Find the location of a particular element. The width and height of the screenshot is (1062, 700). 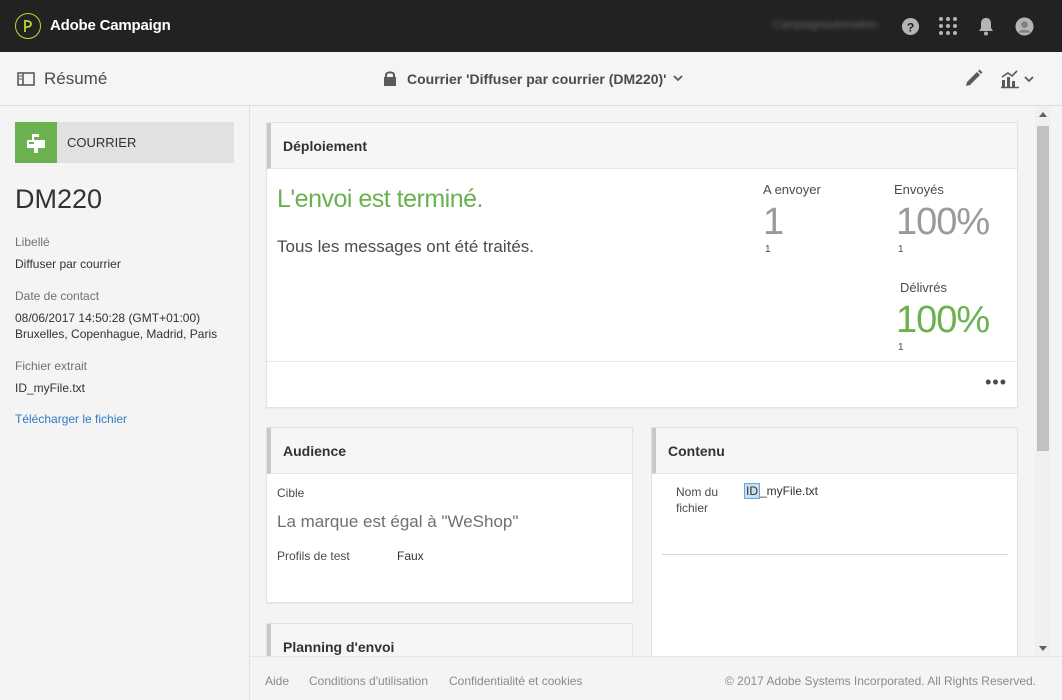

delivery-status-description: Tous les messages ont été traités. is located at coordinates (406, 246).